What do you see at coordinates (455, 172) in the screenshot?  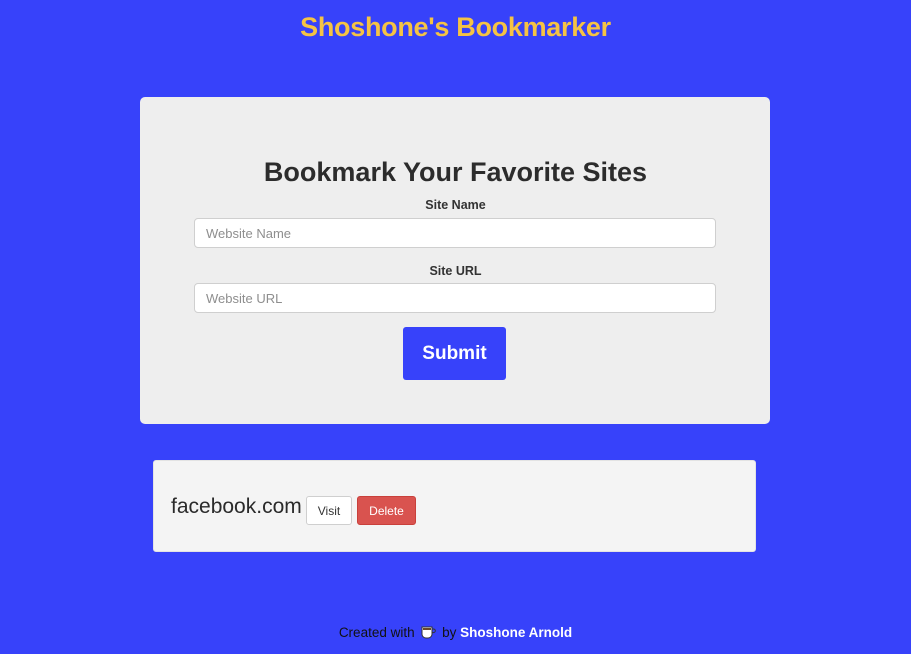 I see `form-heading: Bookmark Your Favorite Sites` at bounding box center [455, 172].